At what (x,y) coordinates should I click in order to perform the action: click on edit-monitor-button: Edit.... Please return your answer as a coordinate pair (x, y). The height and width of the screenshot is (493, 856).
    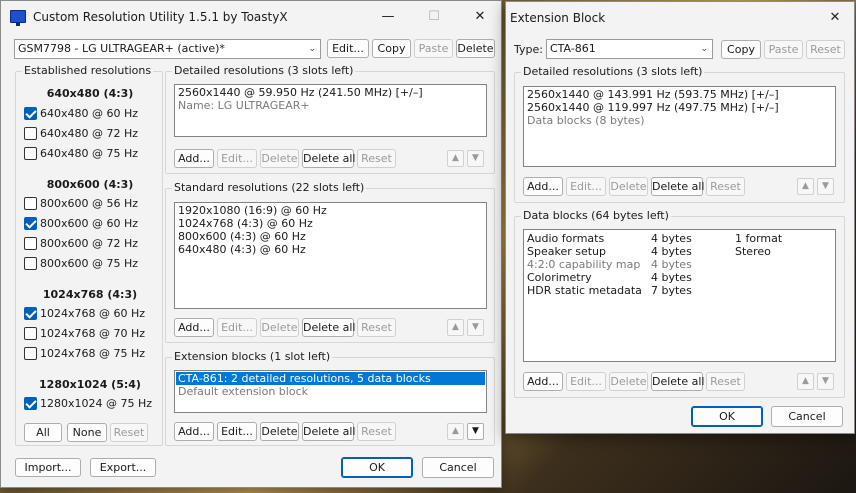
    Looking at the image, I should click on (348, 48).